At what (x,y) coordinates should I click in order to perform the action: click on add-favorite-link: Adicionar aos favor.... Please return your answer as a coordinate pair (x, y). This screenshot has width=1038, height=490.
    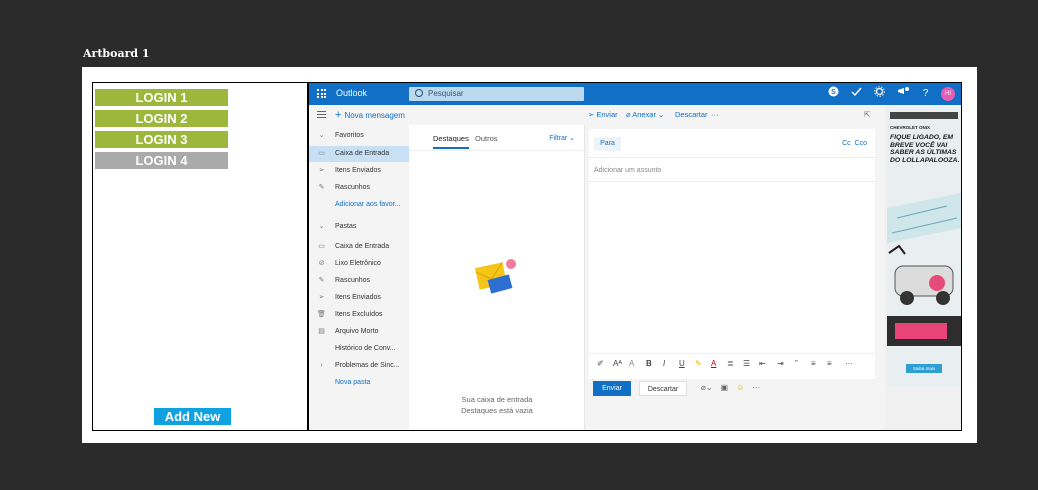
    Looking at the image, I should click on (359, 205).